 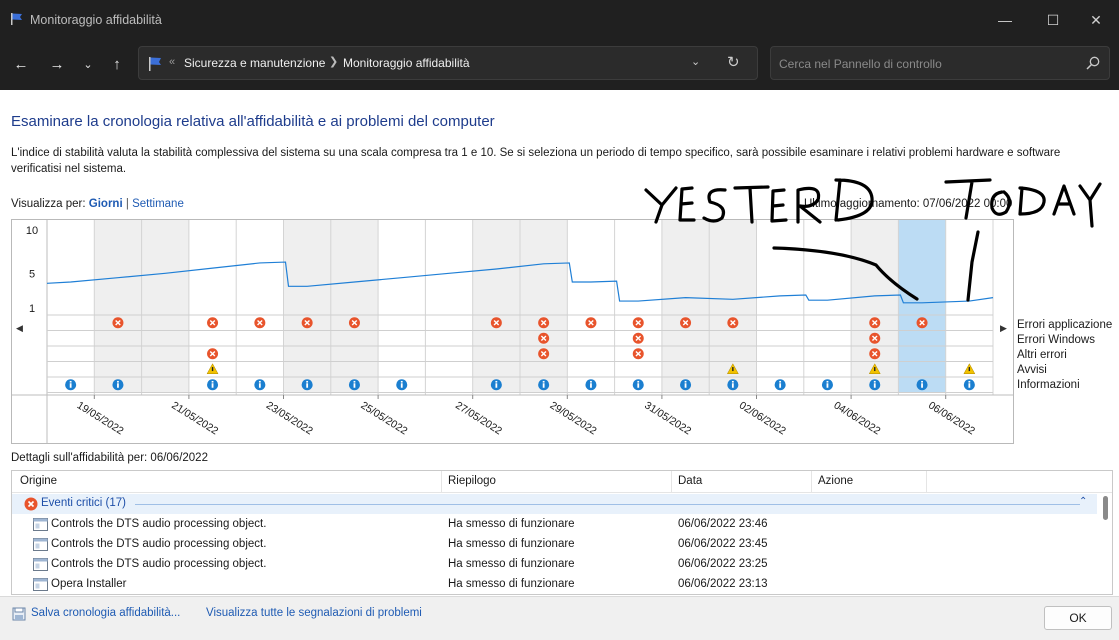 I want to click on breadcrumb-item: Monitoraggio affidabilità, so click(x=406, y=63).